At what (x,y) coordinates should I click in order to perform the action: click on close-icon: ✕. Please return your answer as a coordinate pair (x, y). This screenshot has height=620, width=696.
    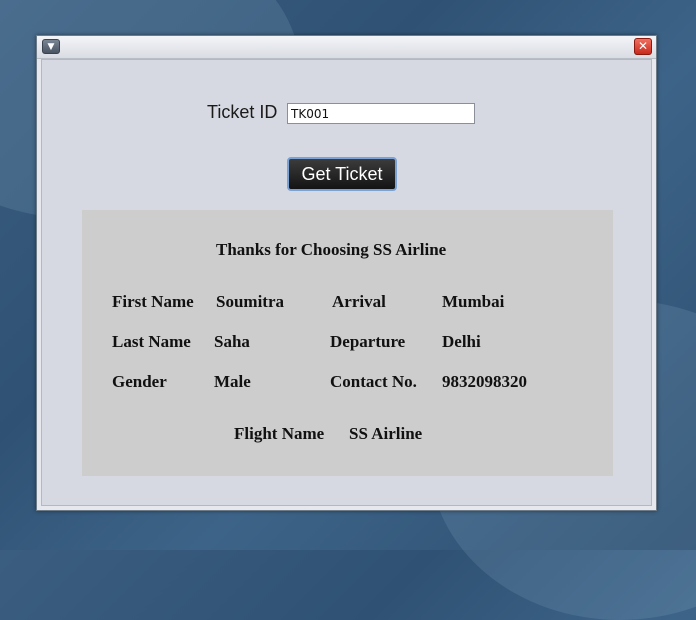
    Looking at the image, I should click on (643, 46).